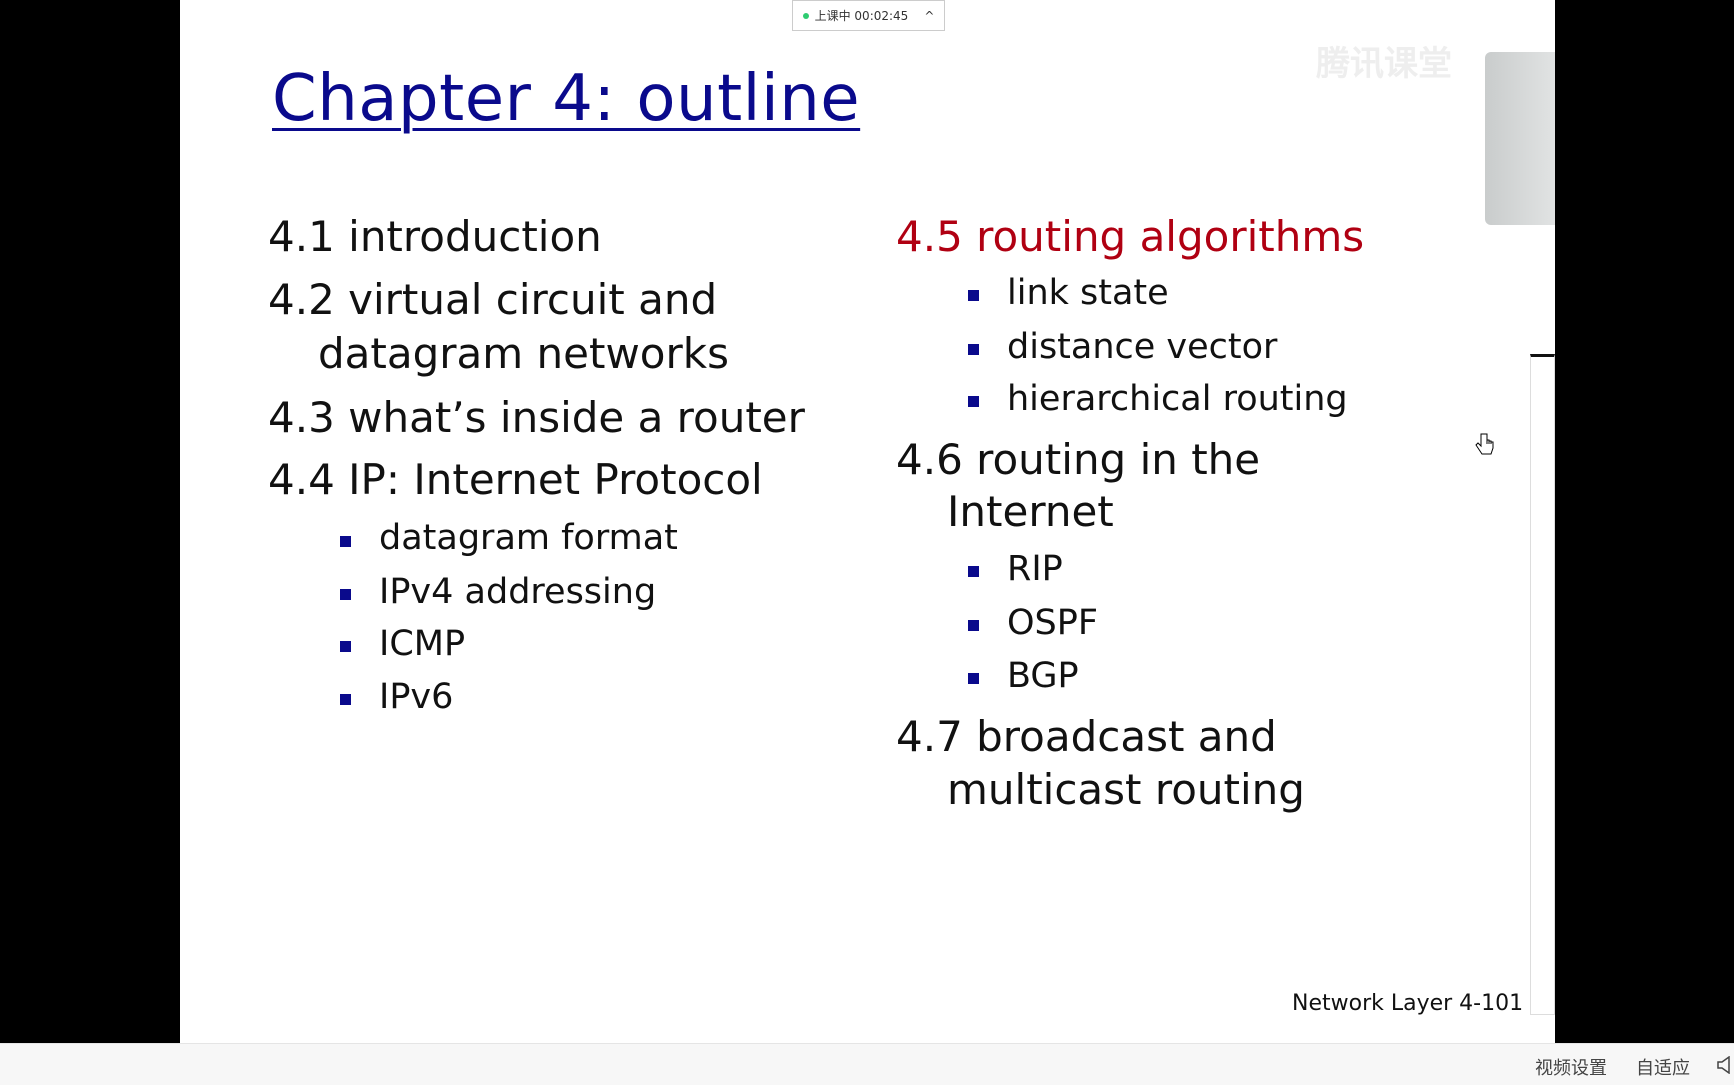  I want to click on outline-4-6-item: OSPF, so click(1053, 623).